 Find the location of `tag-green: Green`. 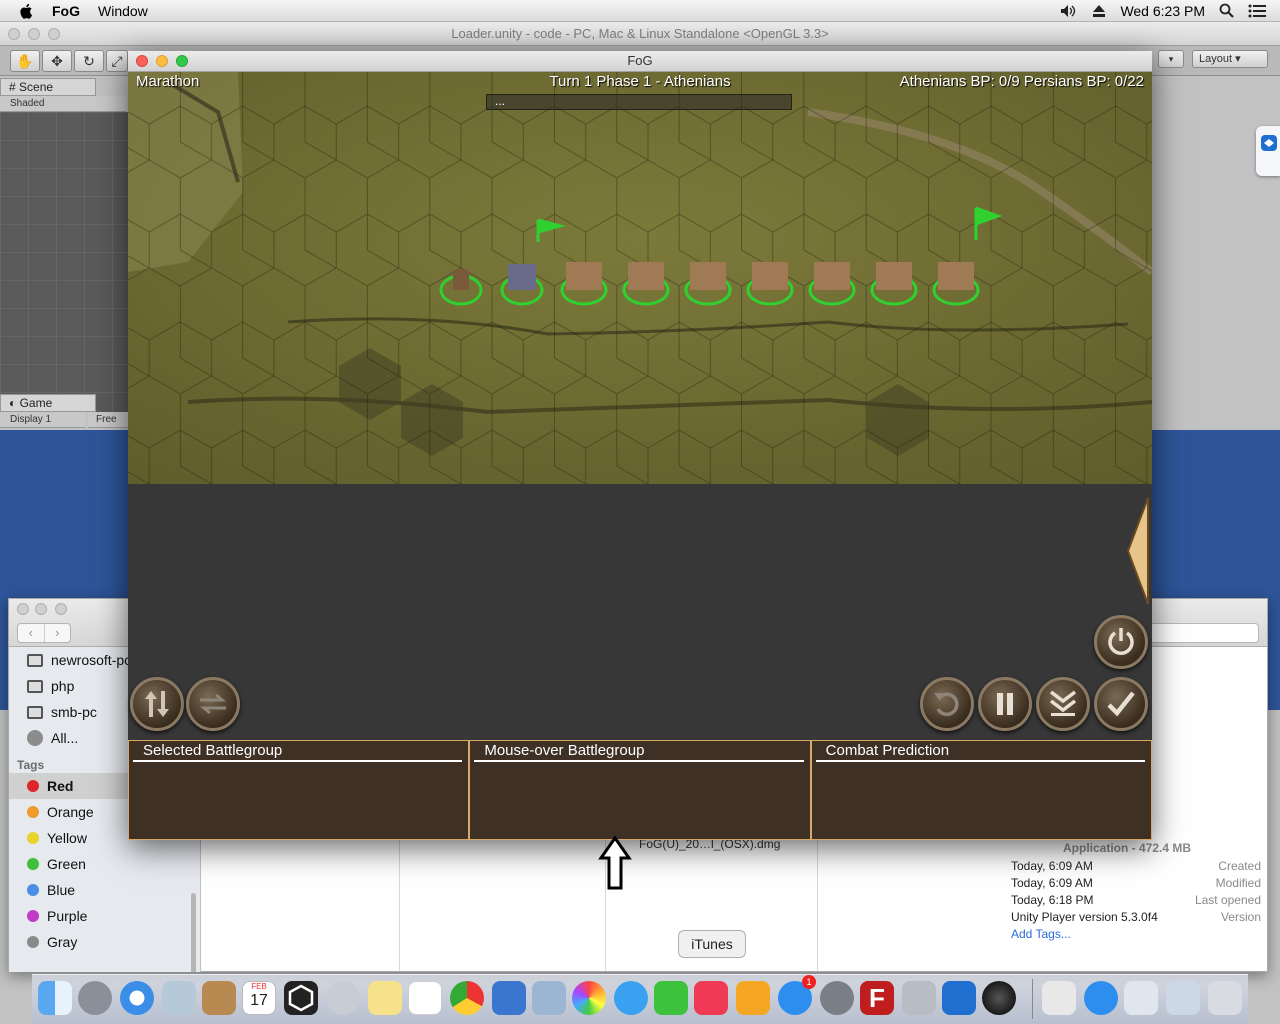

tag-green: Green is located at coordinates (104, 864).